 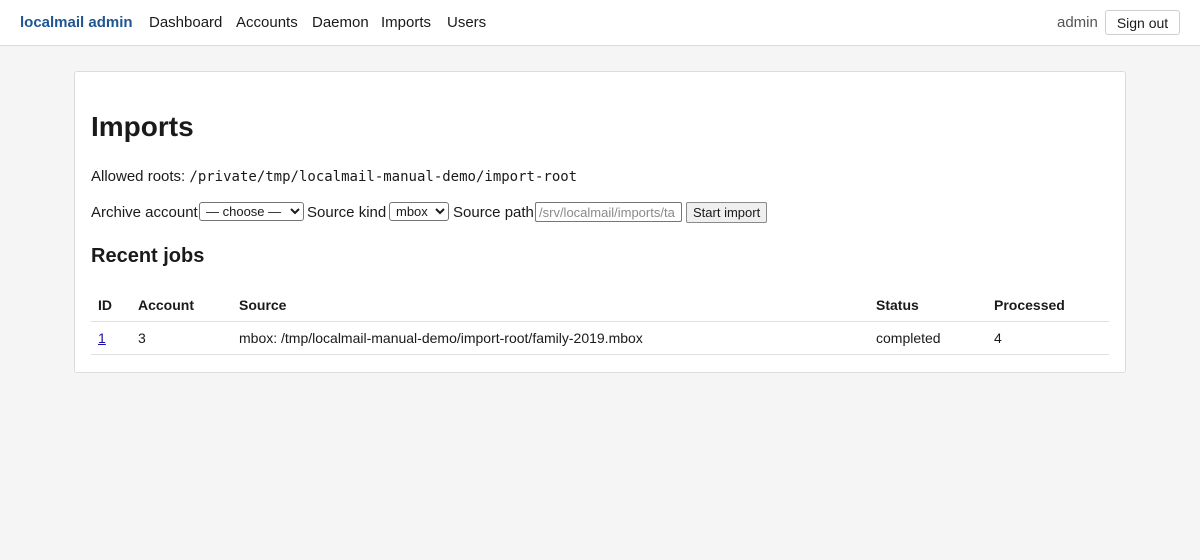 I want to click on table-header-row: ID Account Source Status Processed, so click(x=600, y=305).